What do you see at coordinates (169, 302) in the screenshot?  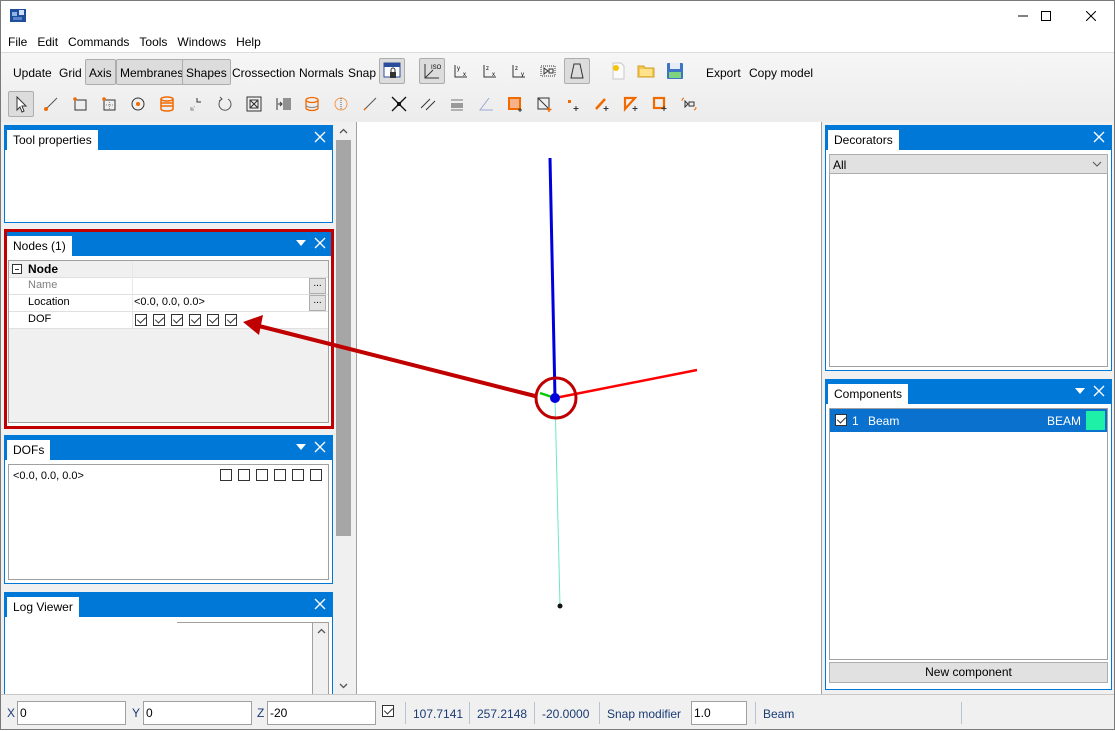 I see `property-value: <0.0, 0.0, 0.0>` at bounding box center [169, 302].